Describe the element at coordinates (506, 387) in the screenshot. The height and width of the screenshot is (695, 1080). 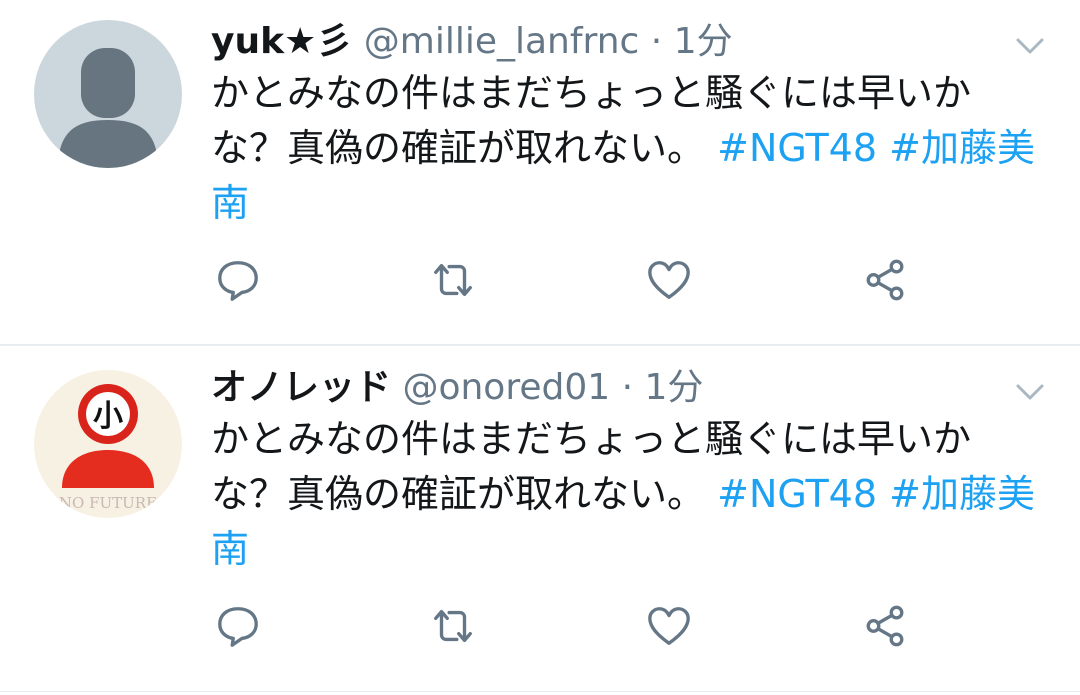
I see `user-handle: @onored01` at that location.